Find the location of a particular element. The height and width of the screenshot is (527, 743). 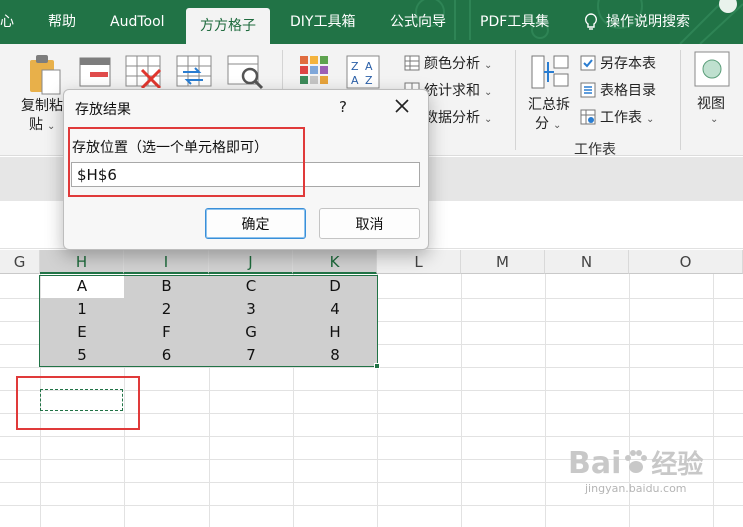

column-header-k: K is located at coordinates (335, 262).